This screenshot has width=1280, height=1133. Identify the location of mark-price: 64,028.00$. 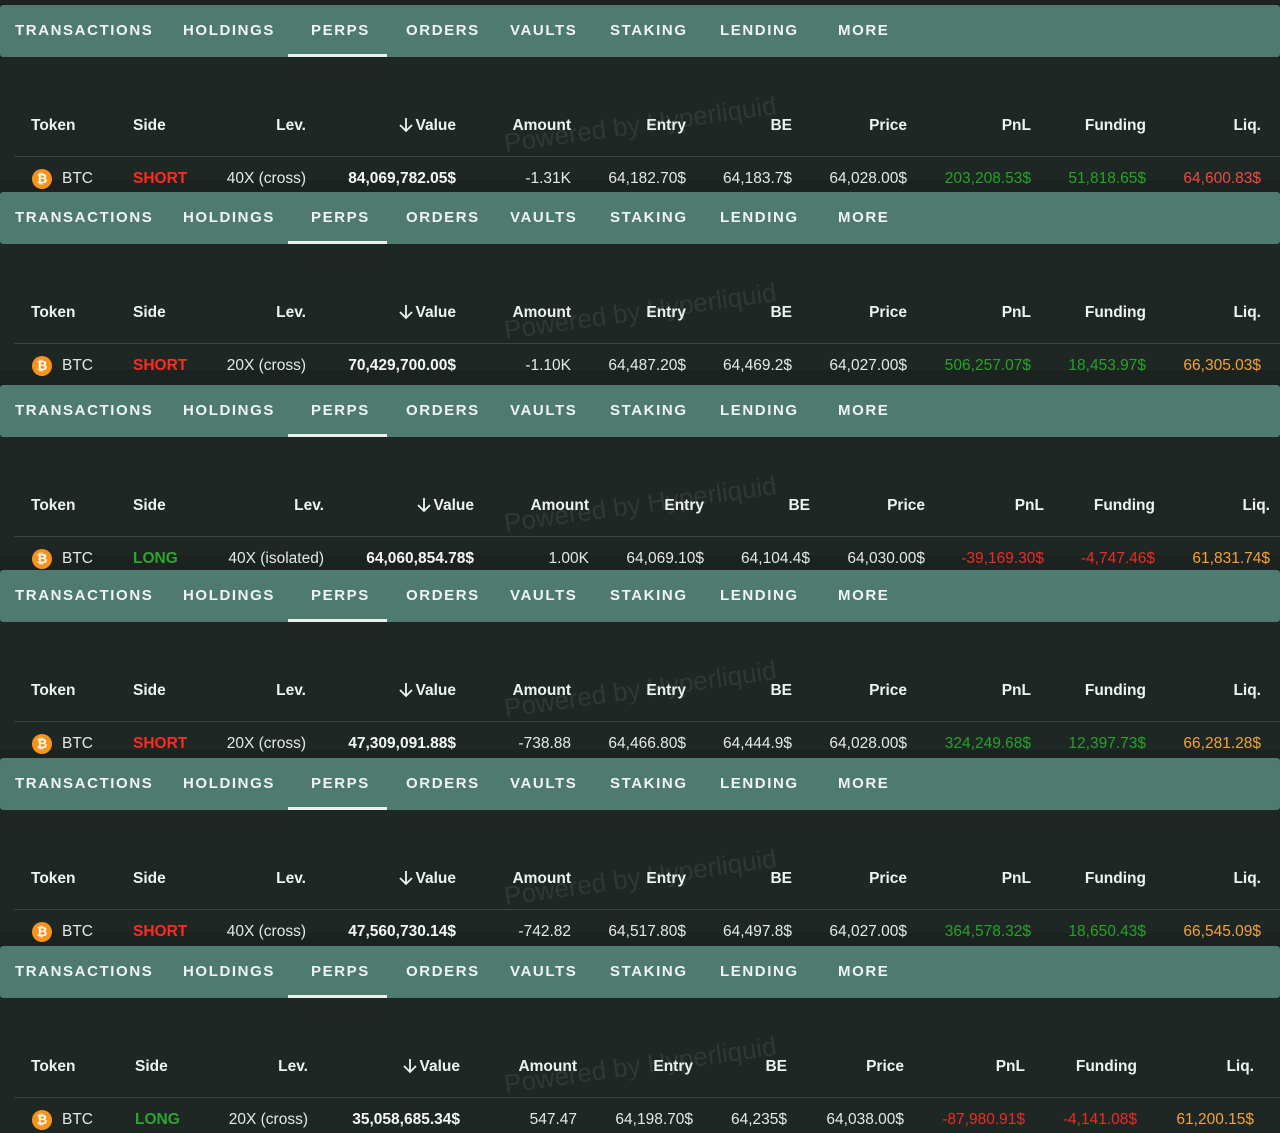
(868, 178).